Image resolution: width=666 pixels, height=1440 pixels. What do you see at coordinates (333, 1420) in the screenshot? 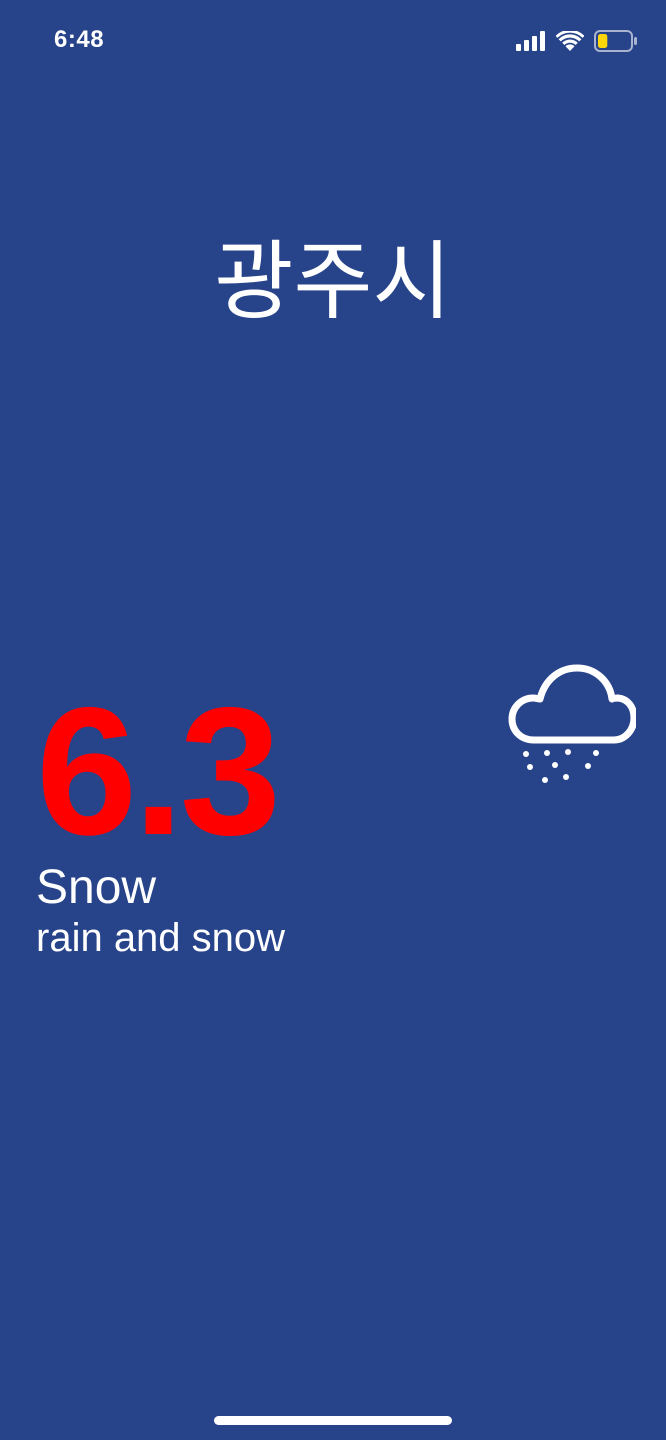
I see `home-indicator` at bounding box center [333, 1420].